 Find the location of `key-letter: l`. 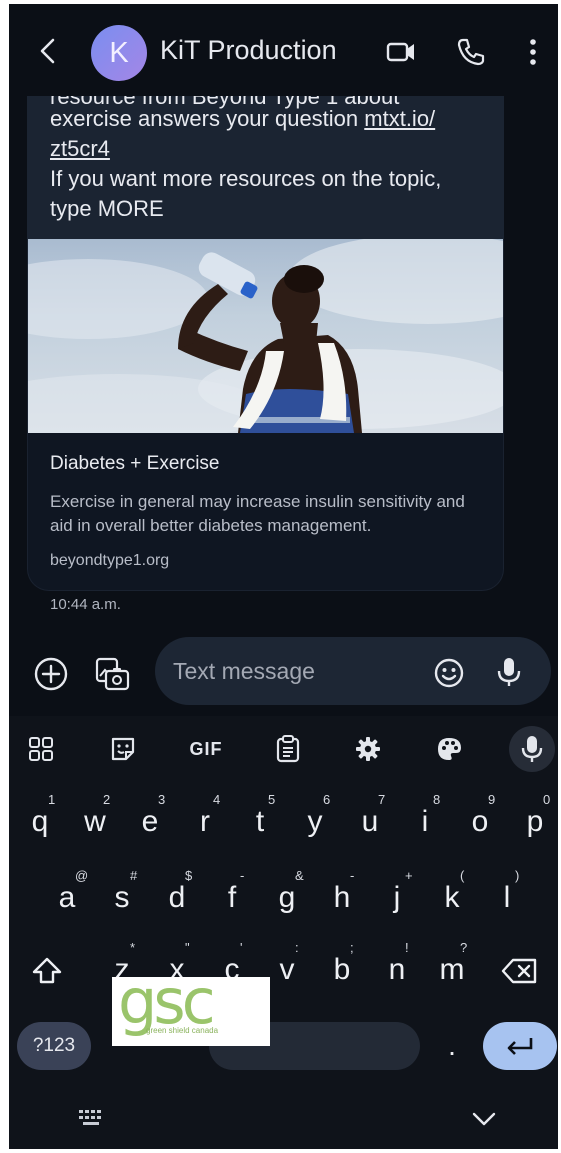

key-letter: l is located at coordinates (507, 897).